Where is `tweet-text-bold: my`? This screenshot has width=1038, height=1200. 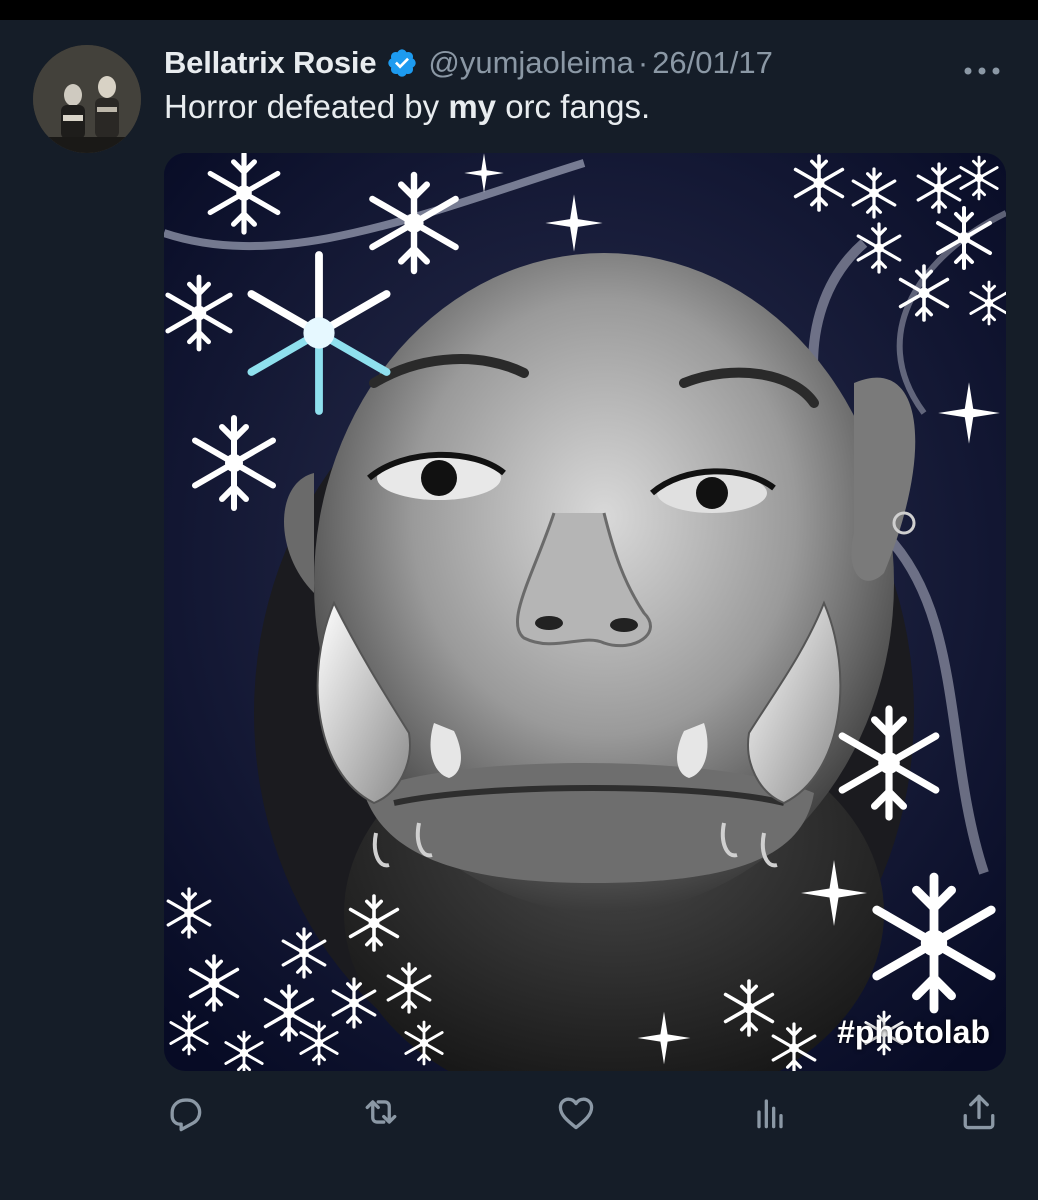 tweet-text-bold: my is located at coordinates (472, 106).